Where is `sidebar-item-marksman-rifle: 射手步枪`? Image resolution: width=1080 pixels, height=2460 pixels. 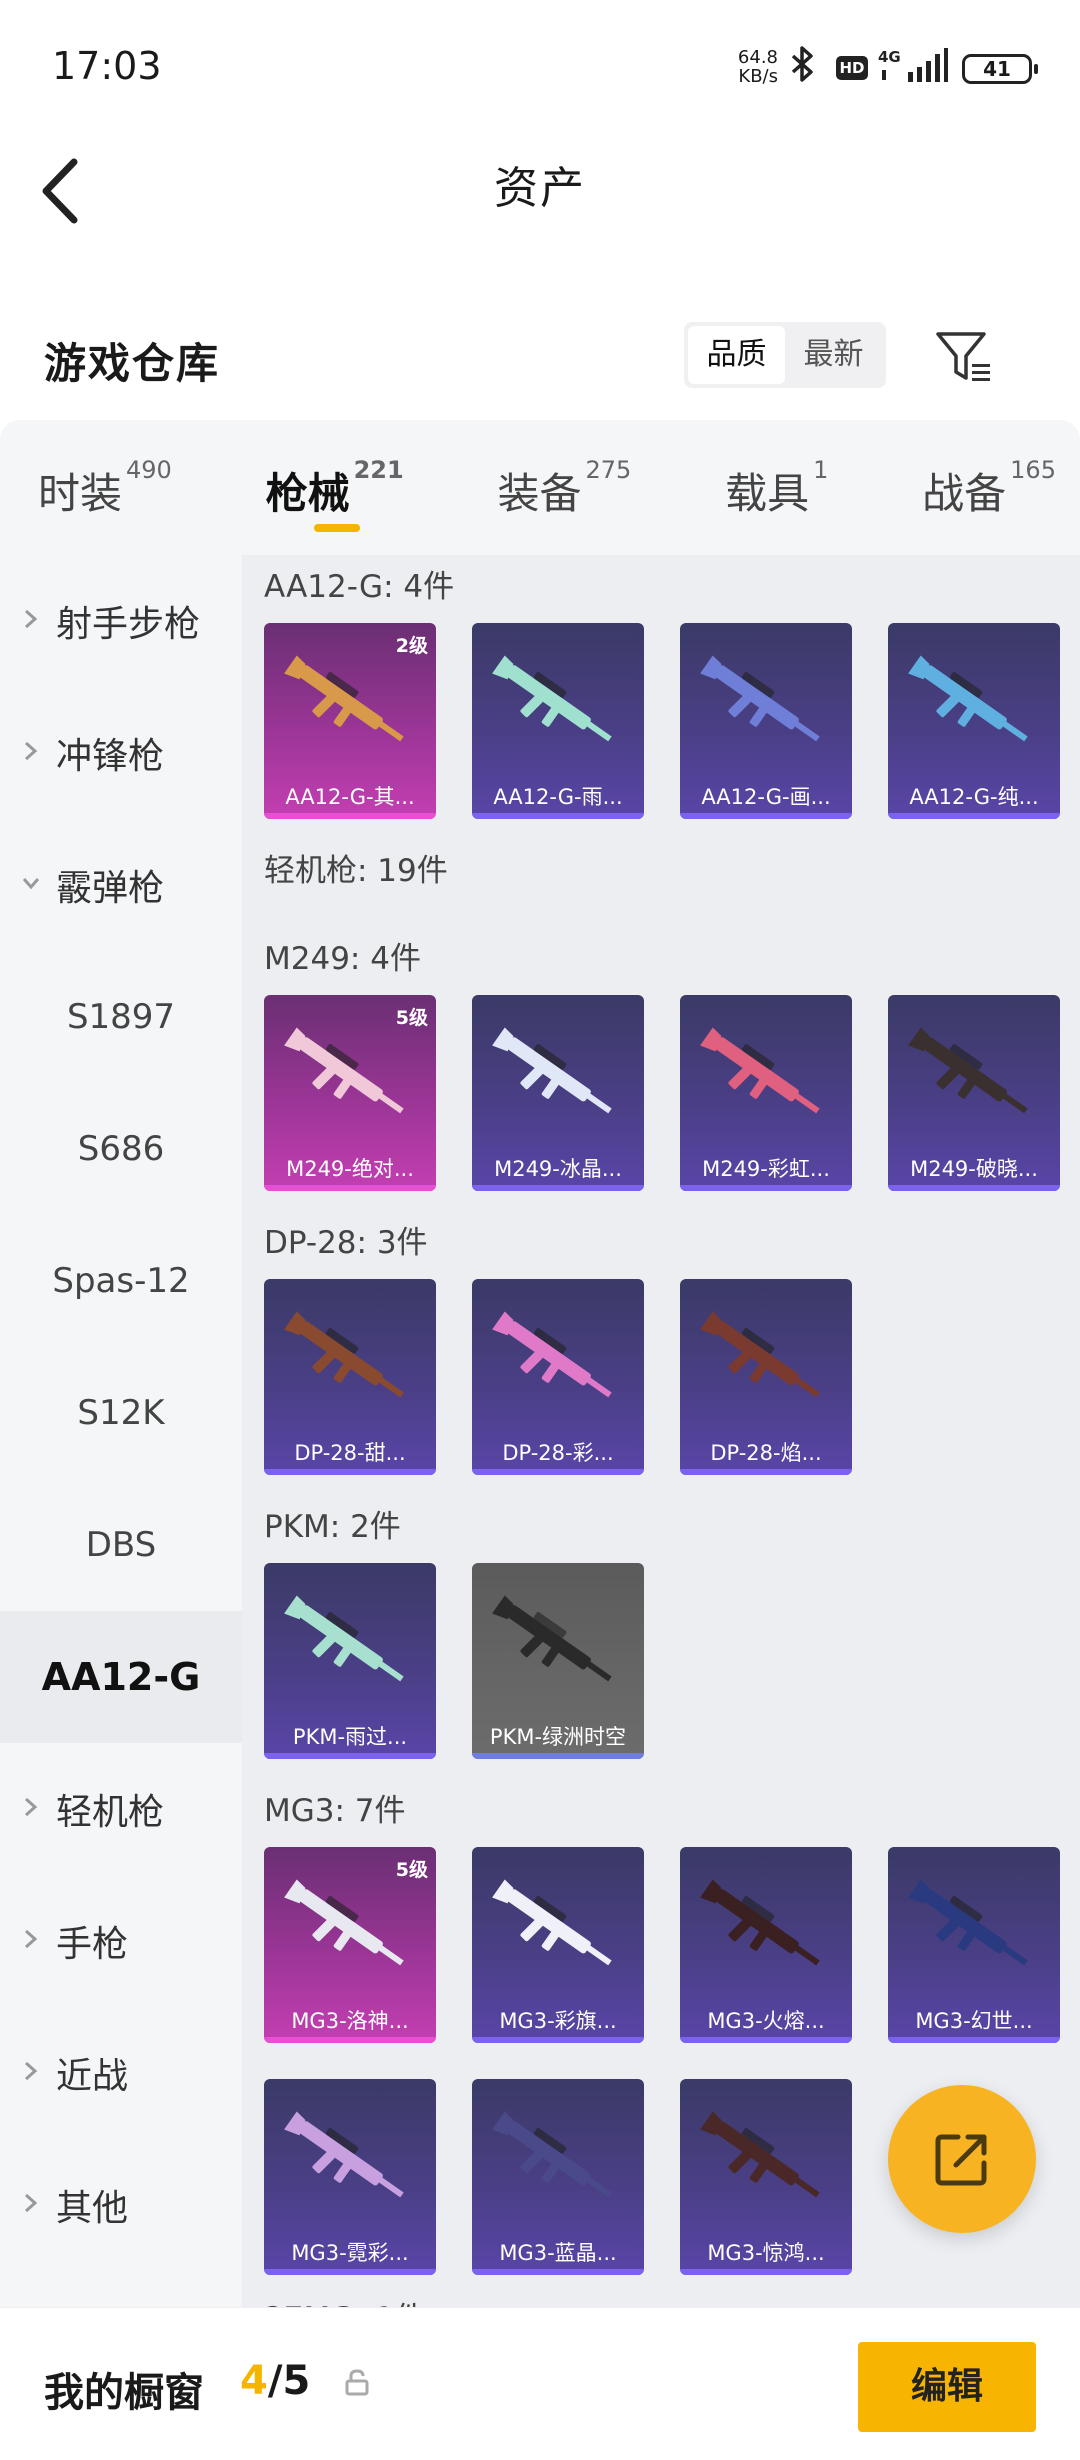
sidebar-item-marksman-rifle: 射手步枪 is located at coordinates (121, 621).